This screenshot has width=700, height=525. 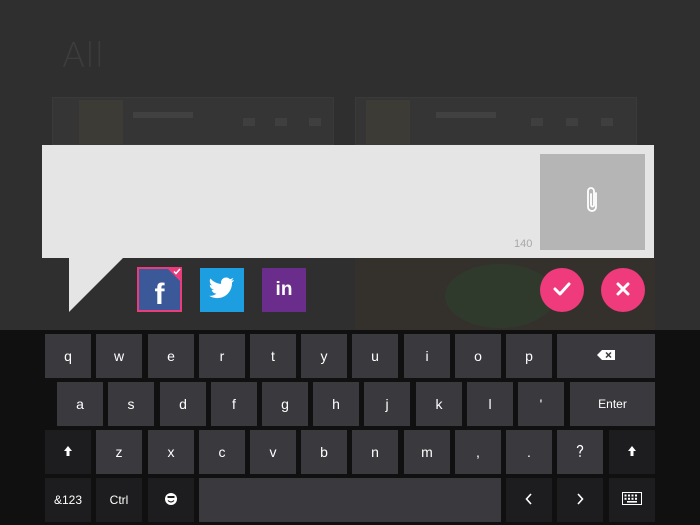 What do you see at coordinates (171, 452) in the screenshot?
I see `key-x: x` at bounding box center [171, 452].